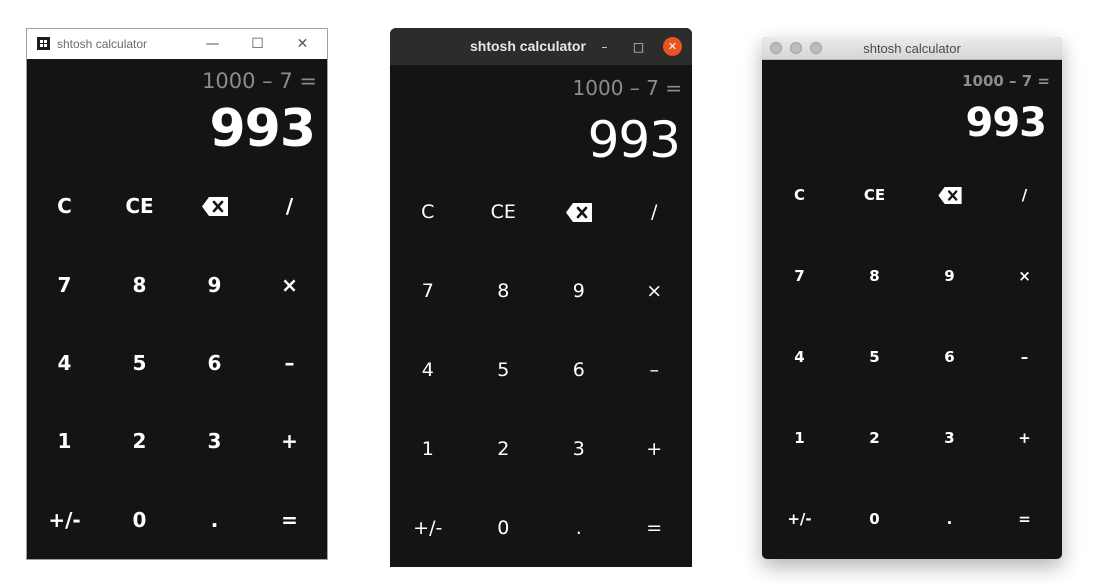  I want to click on minimize-button: –, so click(604, 46).